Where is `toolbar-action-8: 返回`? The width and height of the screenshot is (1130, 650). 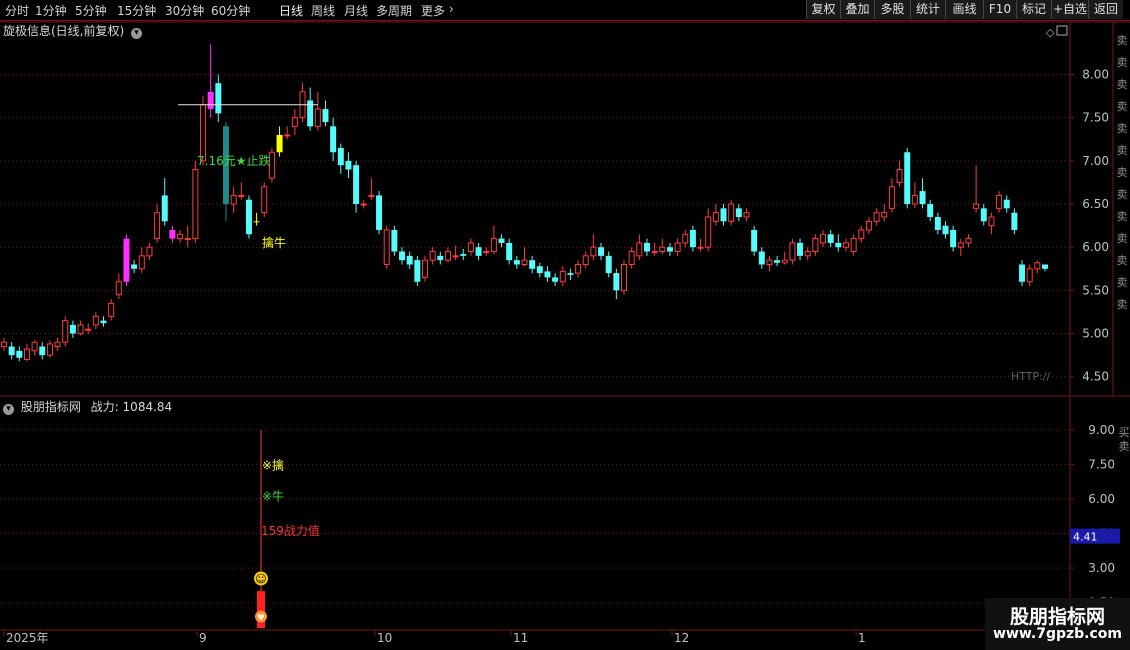 toolbar-action-8: 返回 is located at coordinates (1105, 9).